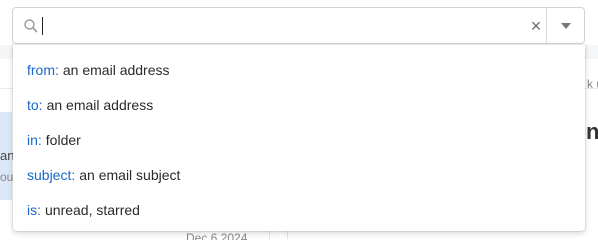  Describe the element at coordinates (592, 131) in the screenshot. I see `background-title-fragment: na` at that location.